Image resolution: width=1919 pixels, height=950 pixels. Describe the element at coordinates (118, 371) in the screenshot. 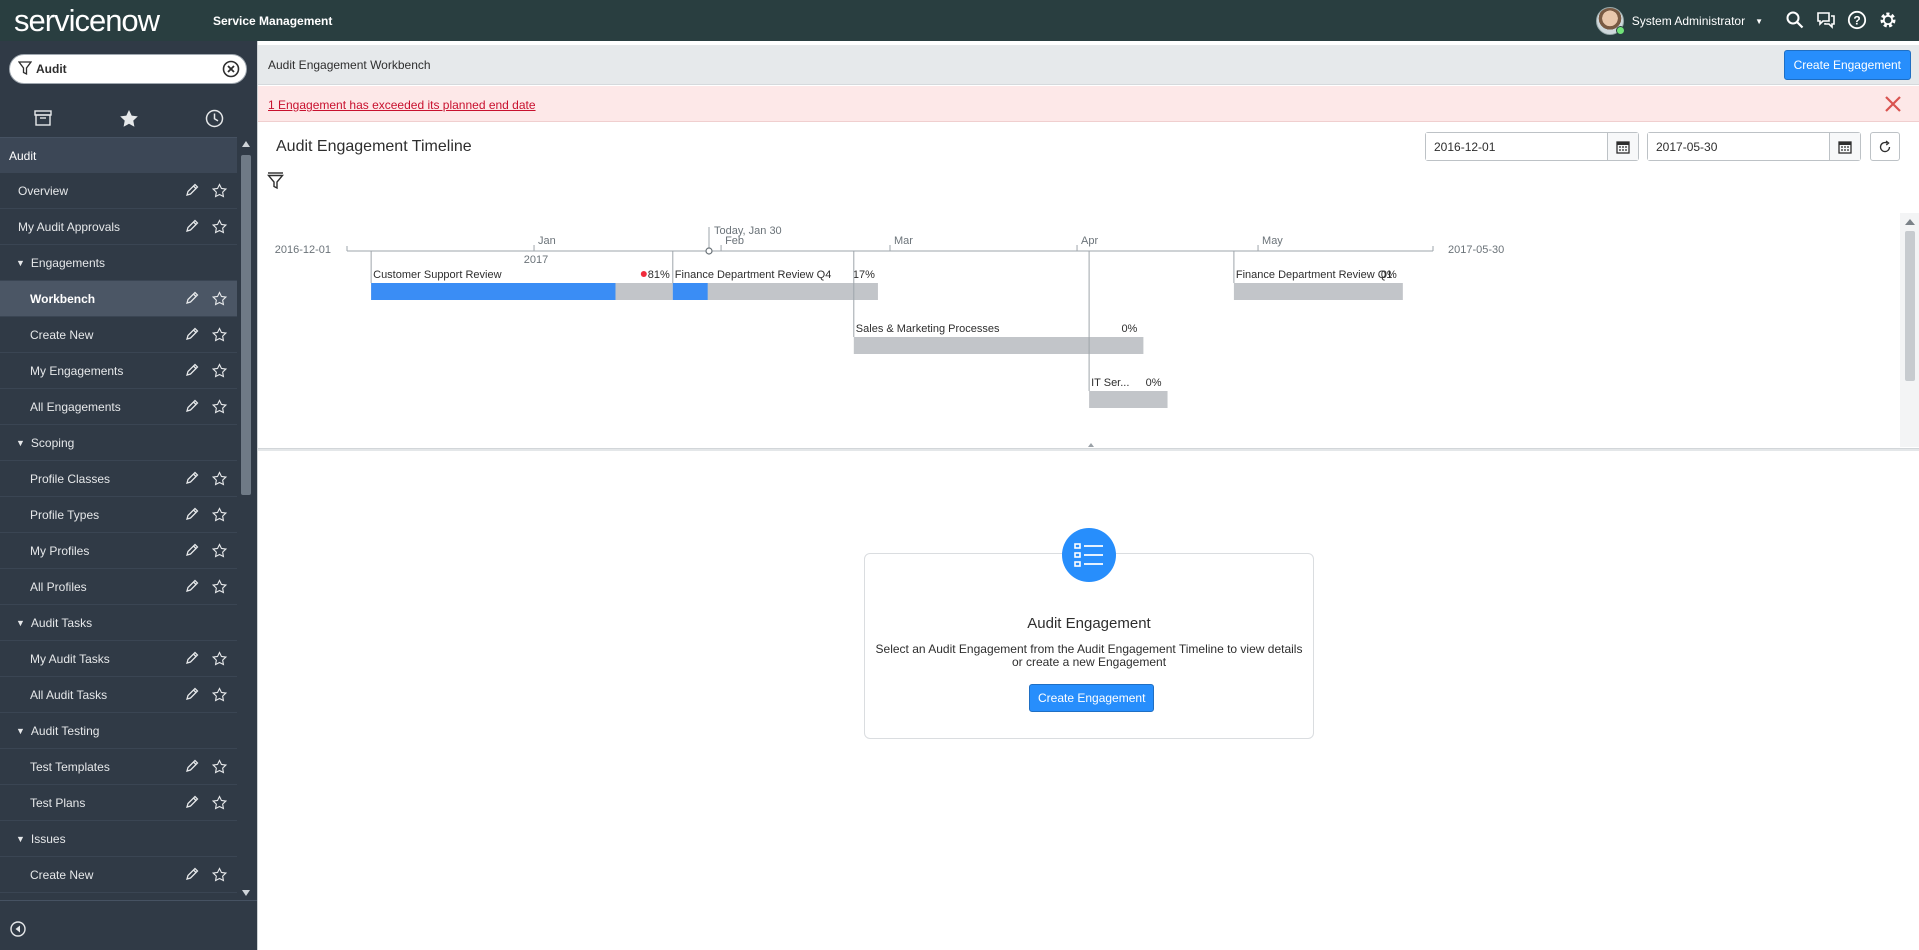

I see `nav-item-my-engagements: My Engagements` at that location.